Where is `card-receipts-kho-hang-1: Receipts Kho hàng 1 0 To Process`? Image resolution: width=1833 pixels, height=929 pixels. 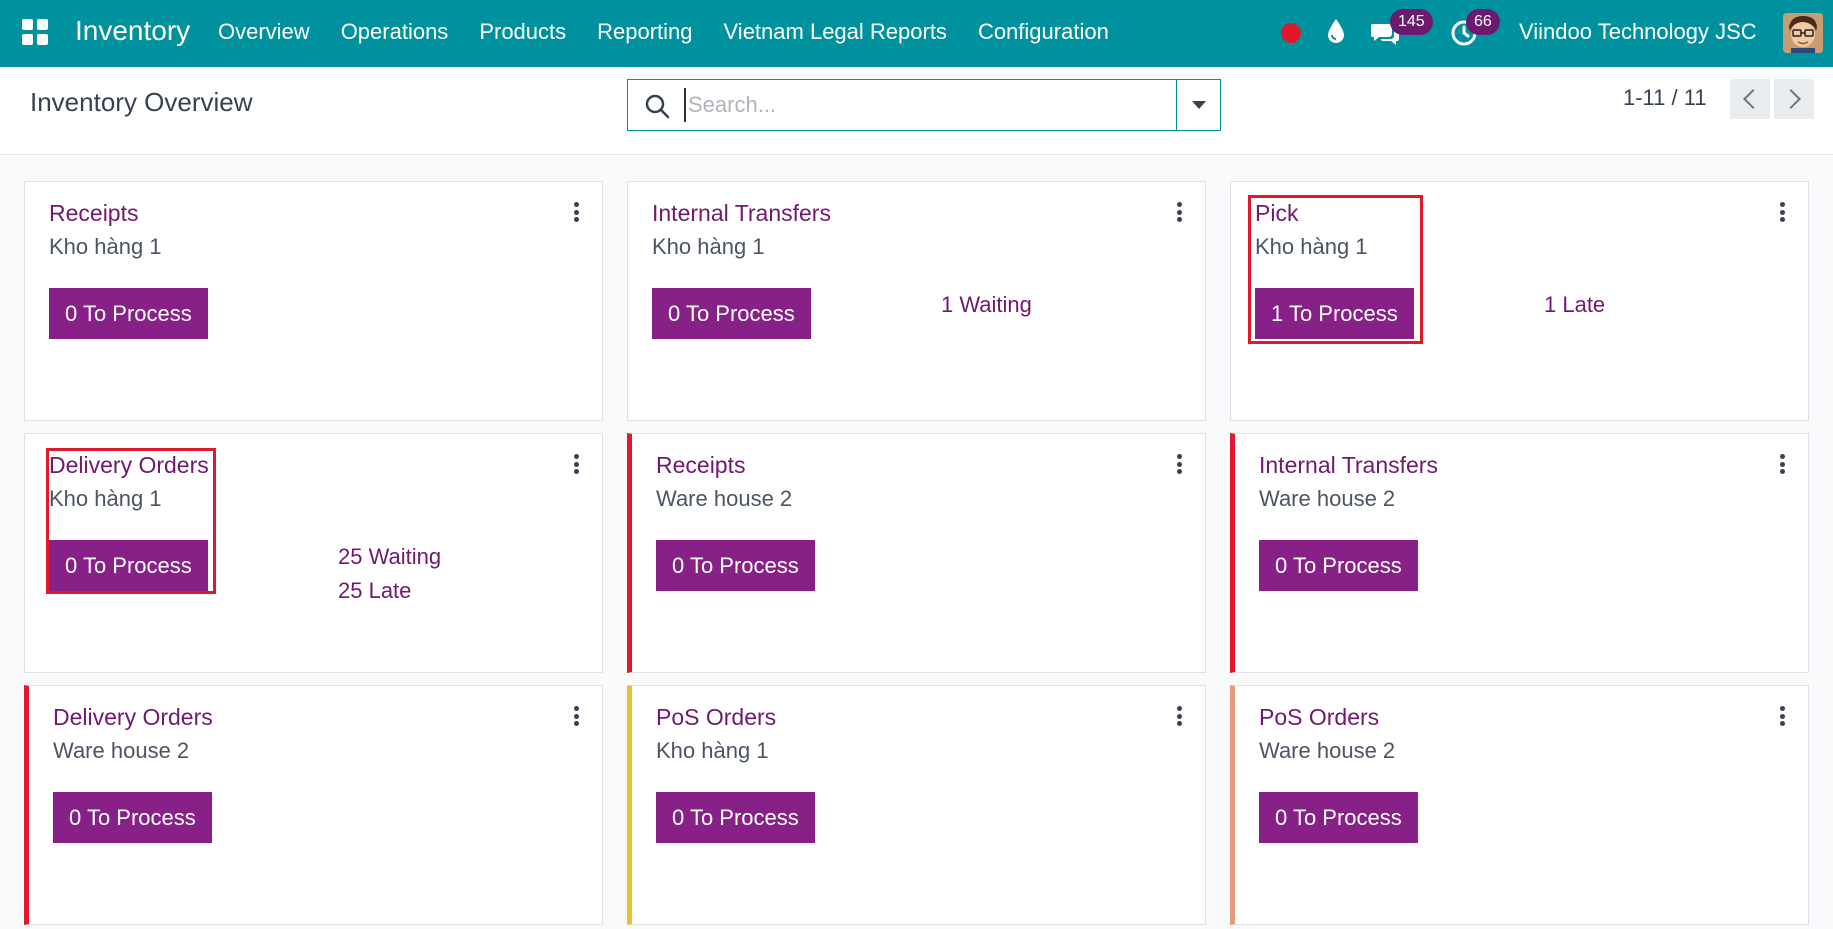
card-receipts-kho-hang-1: Receipts Kho hàng 1 0 To Process is located at coordinates (313, 301).